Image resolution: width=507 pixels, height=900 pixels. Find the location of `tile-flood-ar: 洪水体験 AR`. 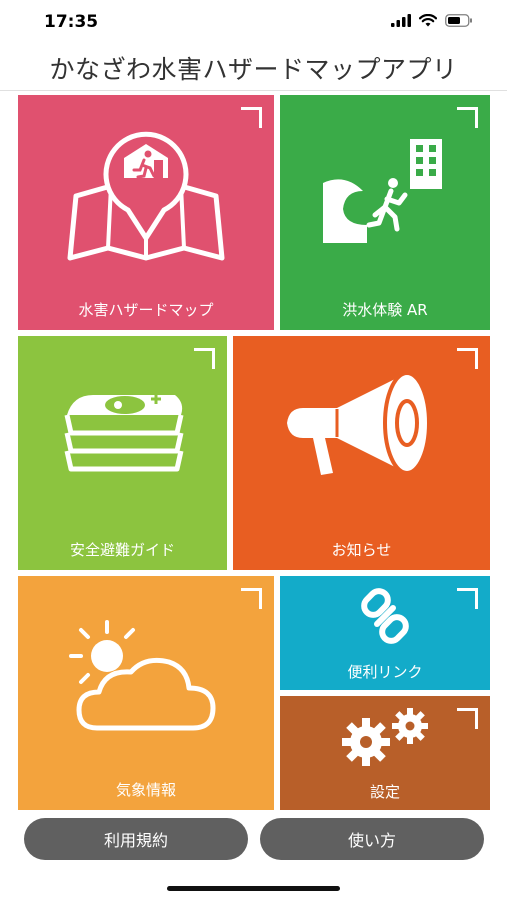

tile-flood-ar: 洪水体験 AR is located at coordinates (385, 212).